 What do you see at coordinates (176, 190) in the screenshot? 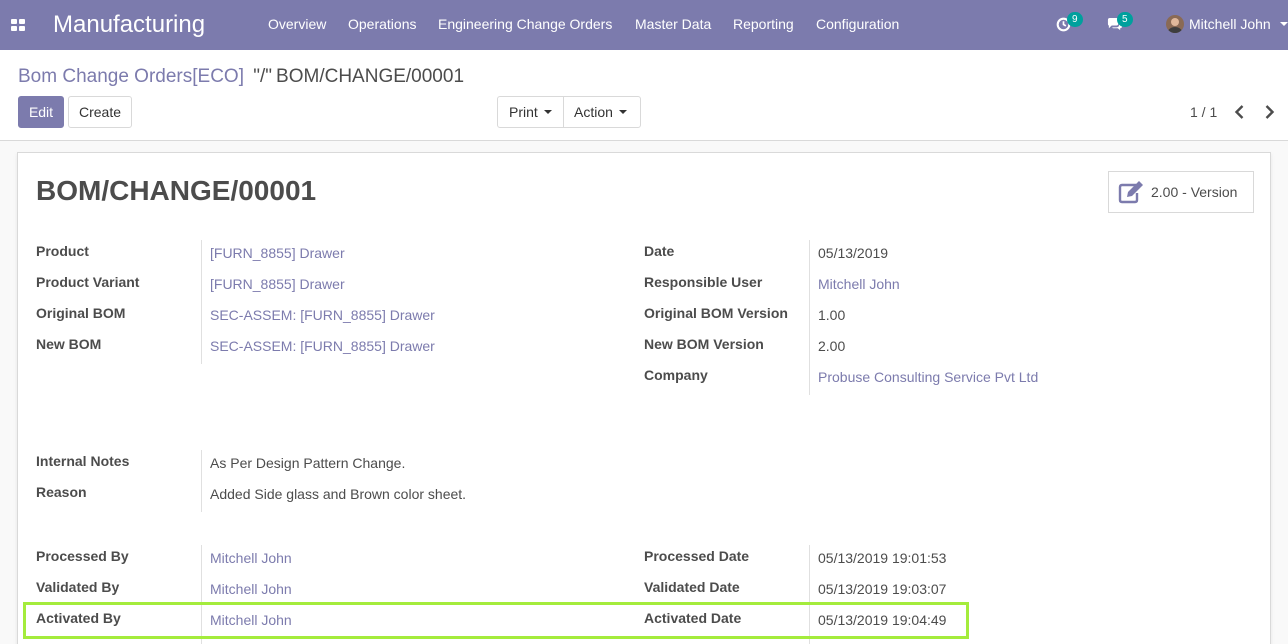
I see `record-title: BOM/CHANGE/00001` at bounding box center [176, 190].